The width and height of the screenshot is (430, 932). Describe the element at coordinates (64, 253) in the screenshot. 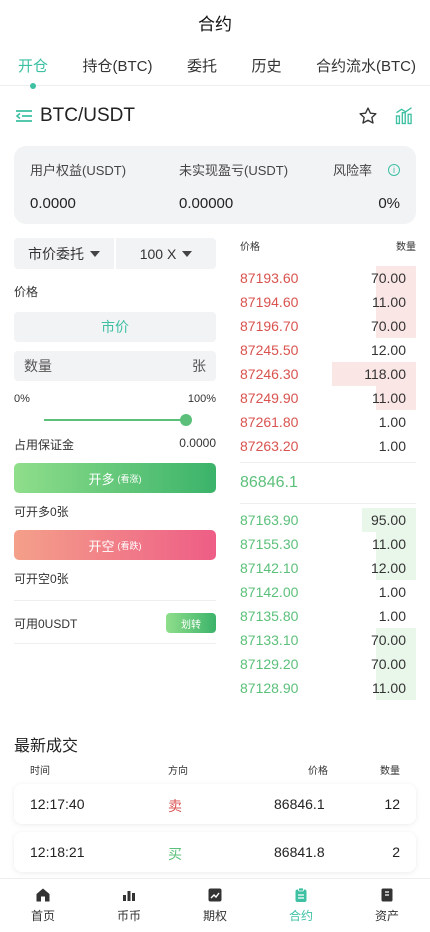

I see `order-type-select: 市价委托` at that location.